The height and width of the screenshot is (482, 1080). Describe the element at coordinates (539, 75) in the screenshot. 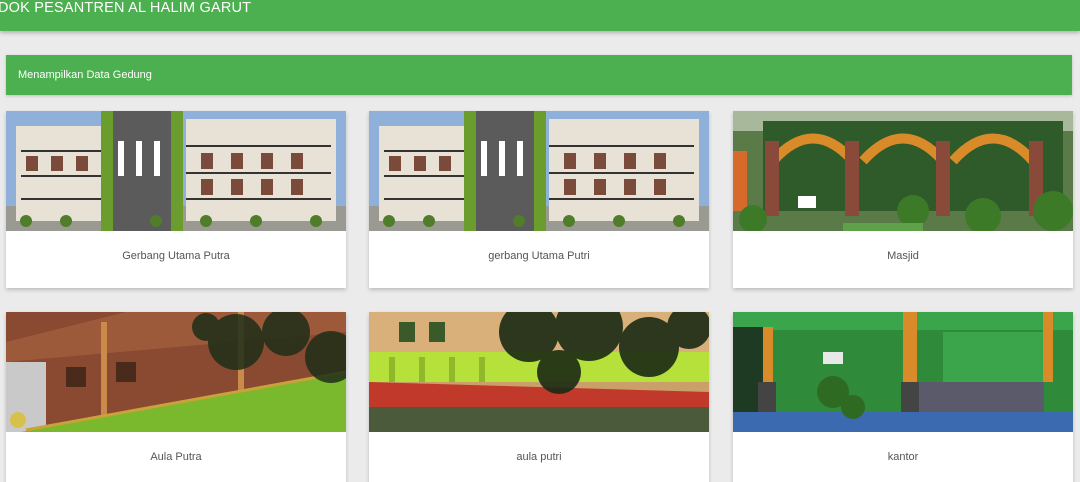

I see `page-heading-banner: Menampilkan Data Gedung` at that location.